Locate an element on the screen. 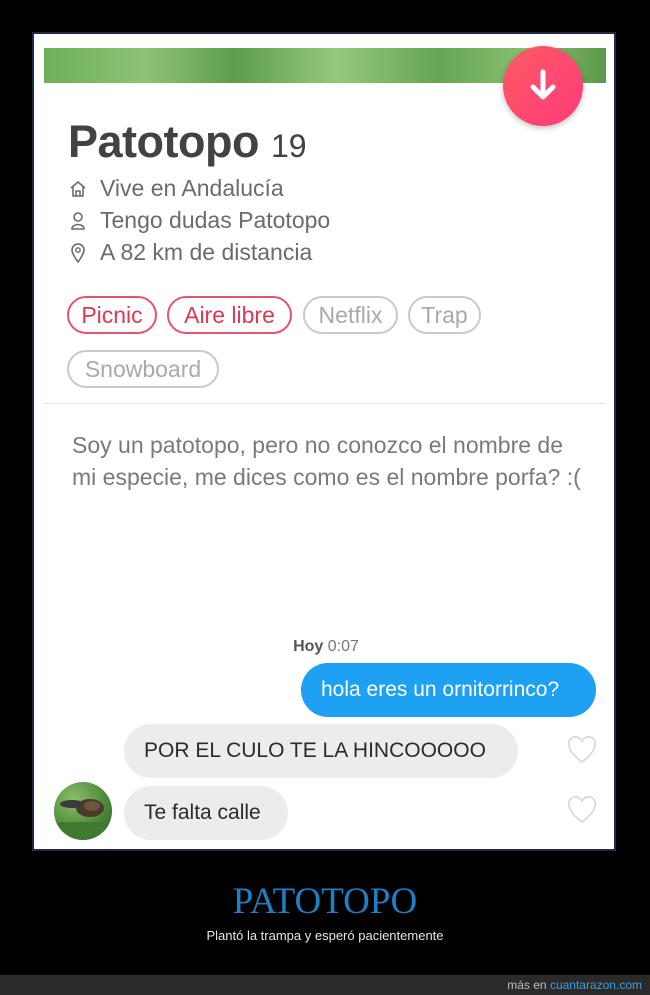 The height and width of the screenshot is (995, 650). profile-header: Patotopo 19 is located at coordinates (187, 142).